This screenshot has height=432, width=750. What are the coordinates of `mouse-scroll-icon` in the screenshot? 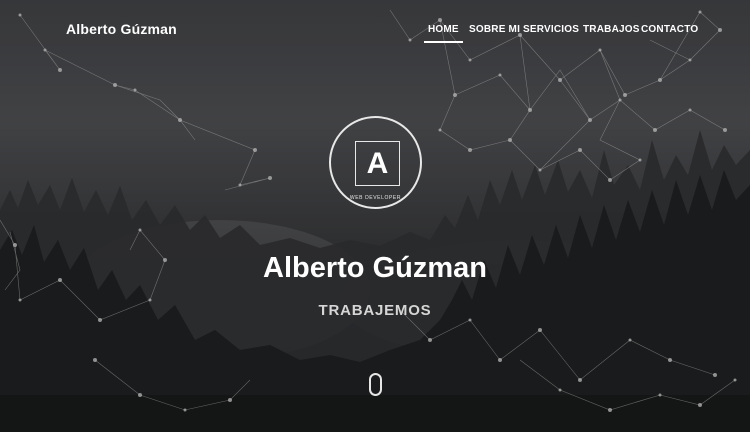 It's located at (375, 384).